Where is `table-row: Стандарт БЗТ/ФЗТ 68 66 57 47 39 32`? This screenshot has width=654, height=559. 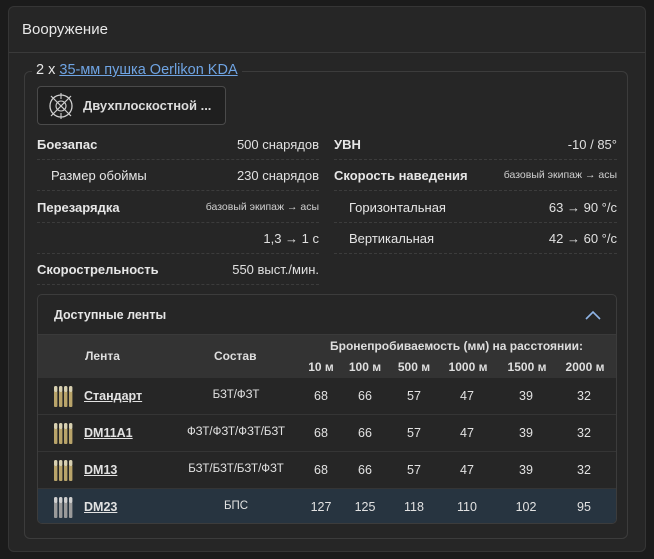
table-row: Стандарт БЗТ/ФЗТ 68 66 57 47 39 32 is located at coordinates (327, 396).